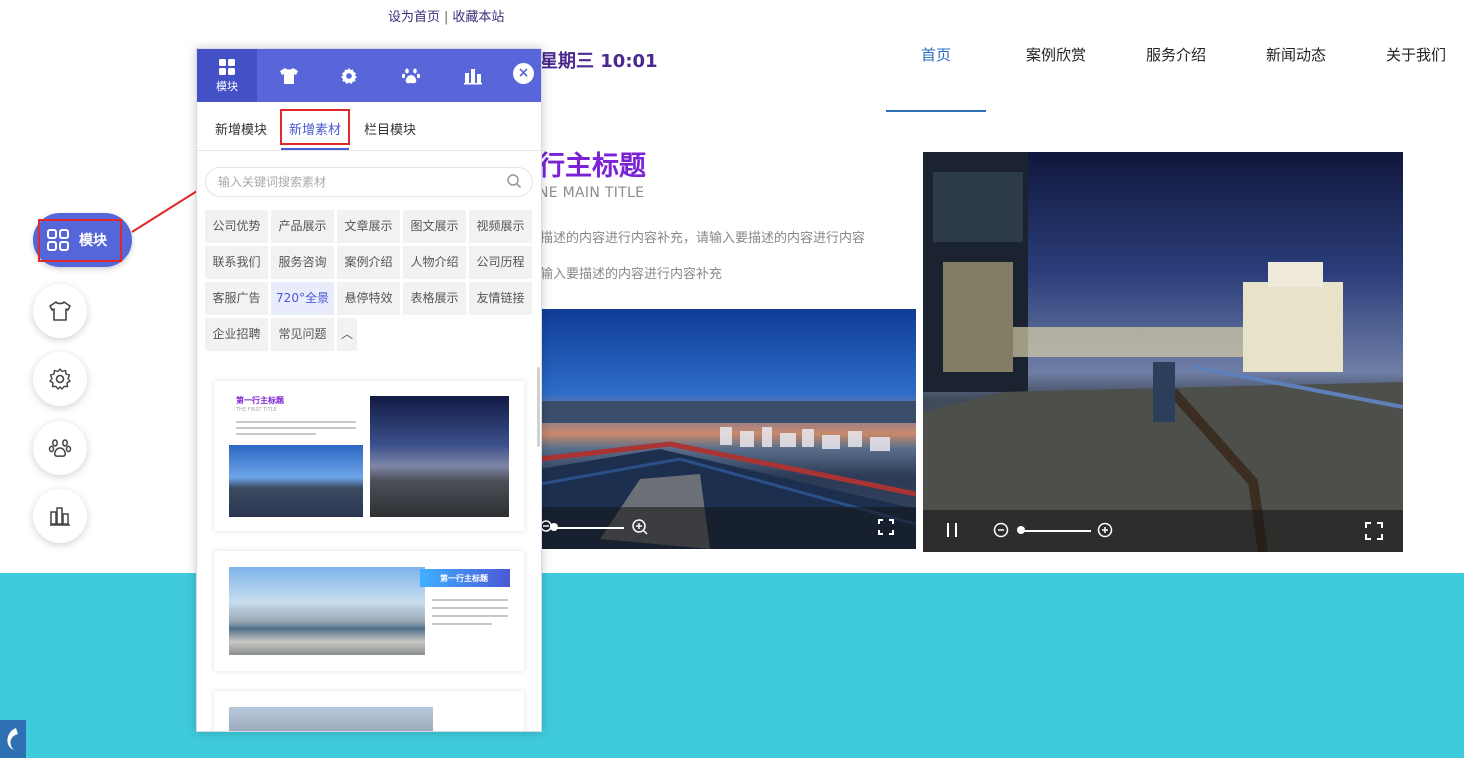  Describe the element at coordinates (514, 181) in the screenshot. I see `search-icon` at that location.